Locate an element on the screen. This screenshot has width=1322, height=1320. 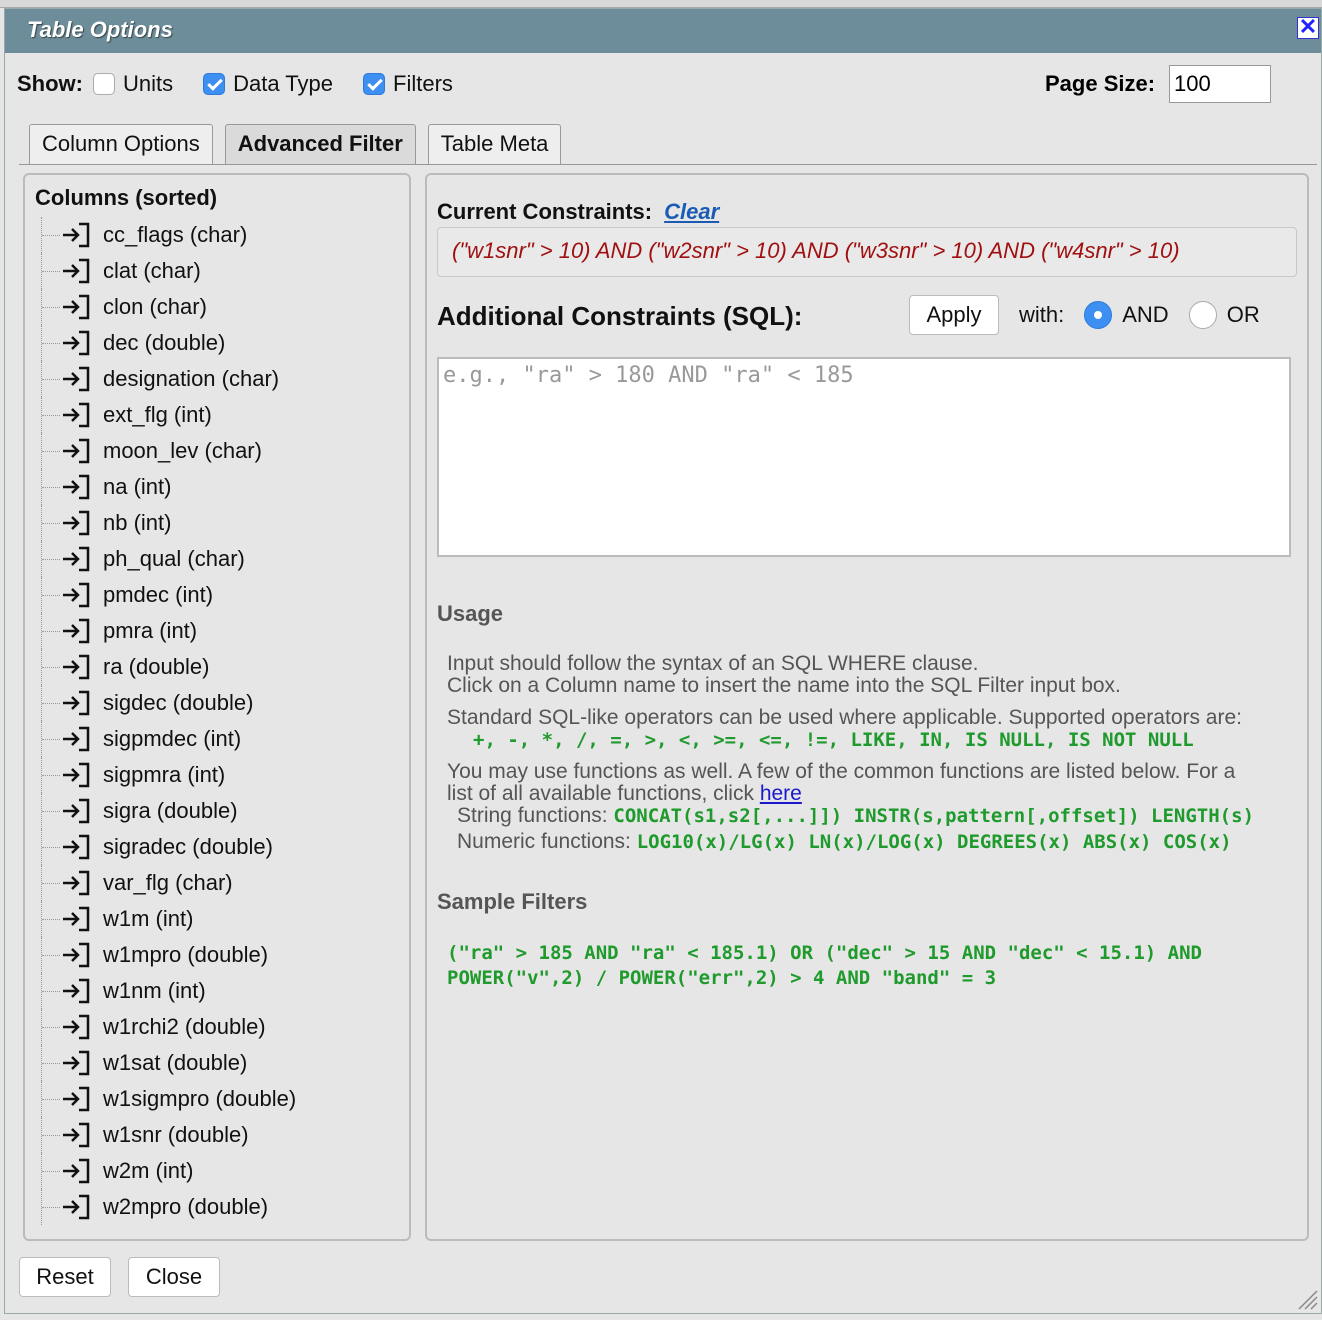
additional-constraints-label: Additional Constraints (SQL): is located at coordinates (620, 316).